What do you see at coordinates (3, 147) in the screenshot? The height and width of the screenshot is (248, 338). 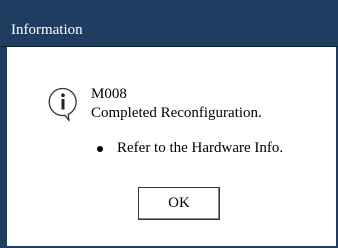 I see `dialog-left-border` at bounding box center [3, 147].